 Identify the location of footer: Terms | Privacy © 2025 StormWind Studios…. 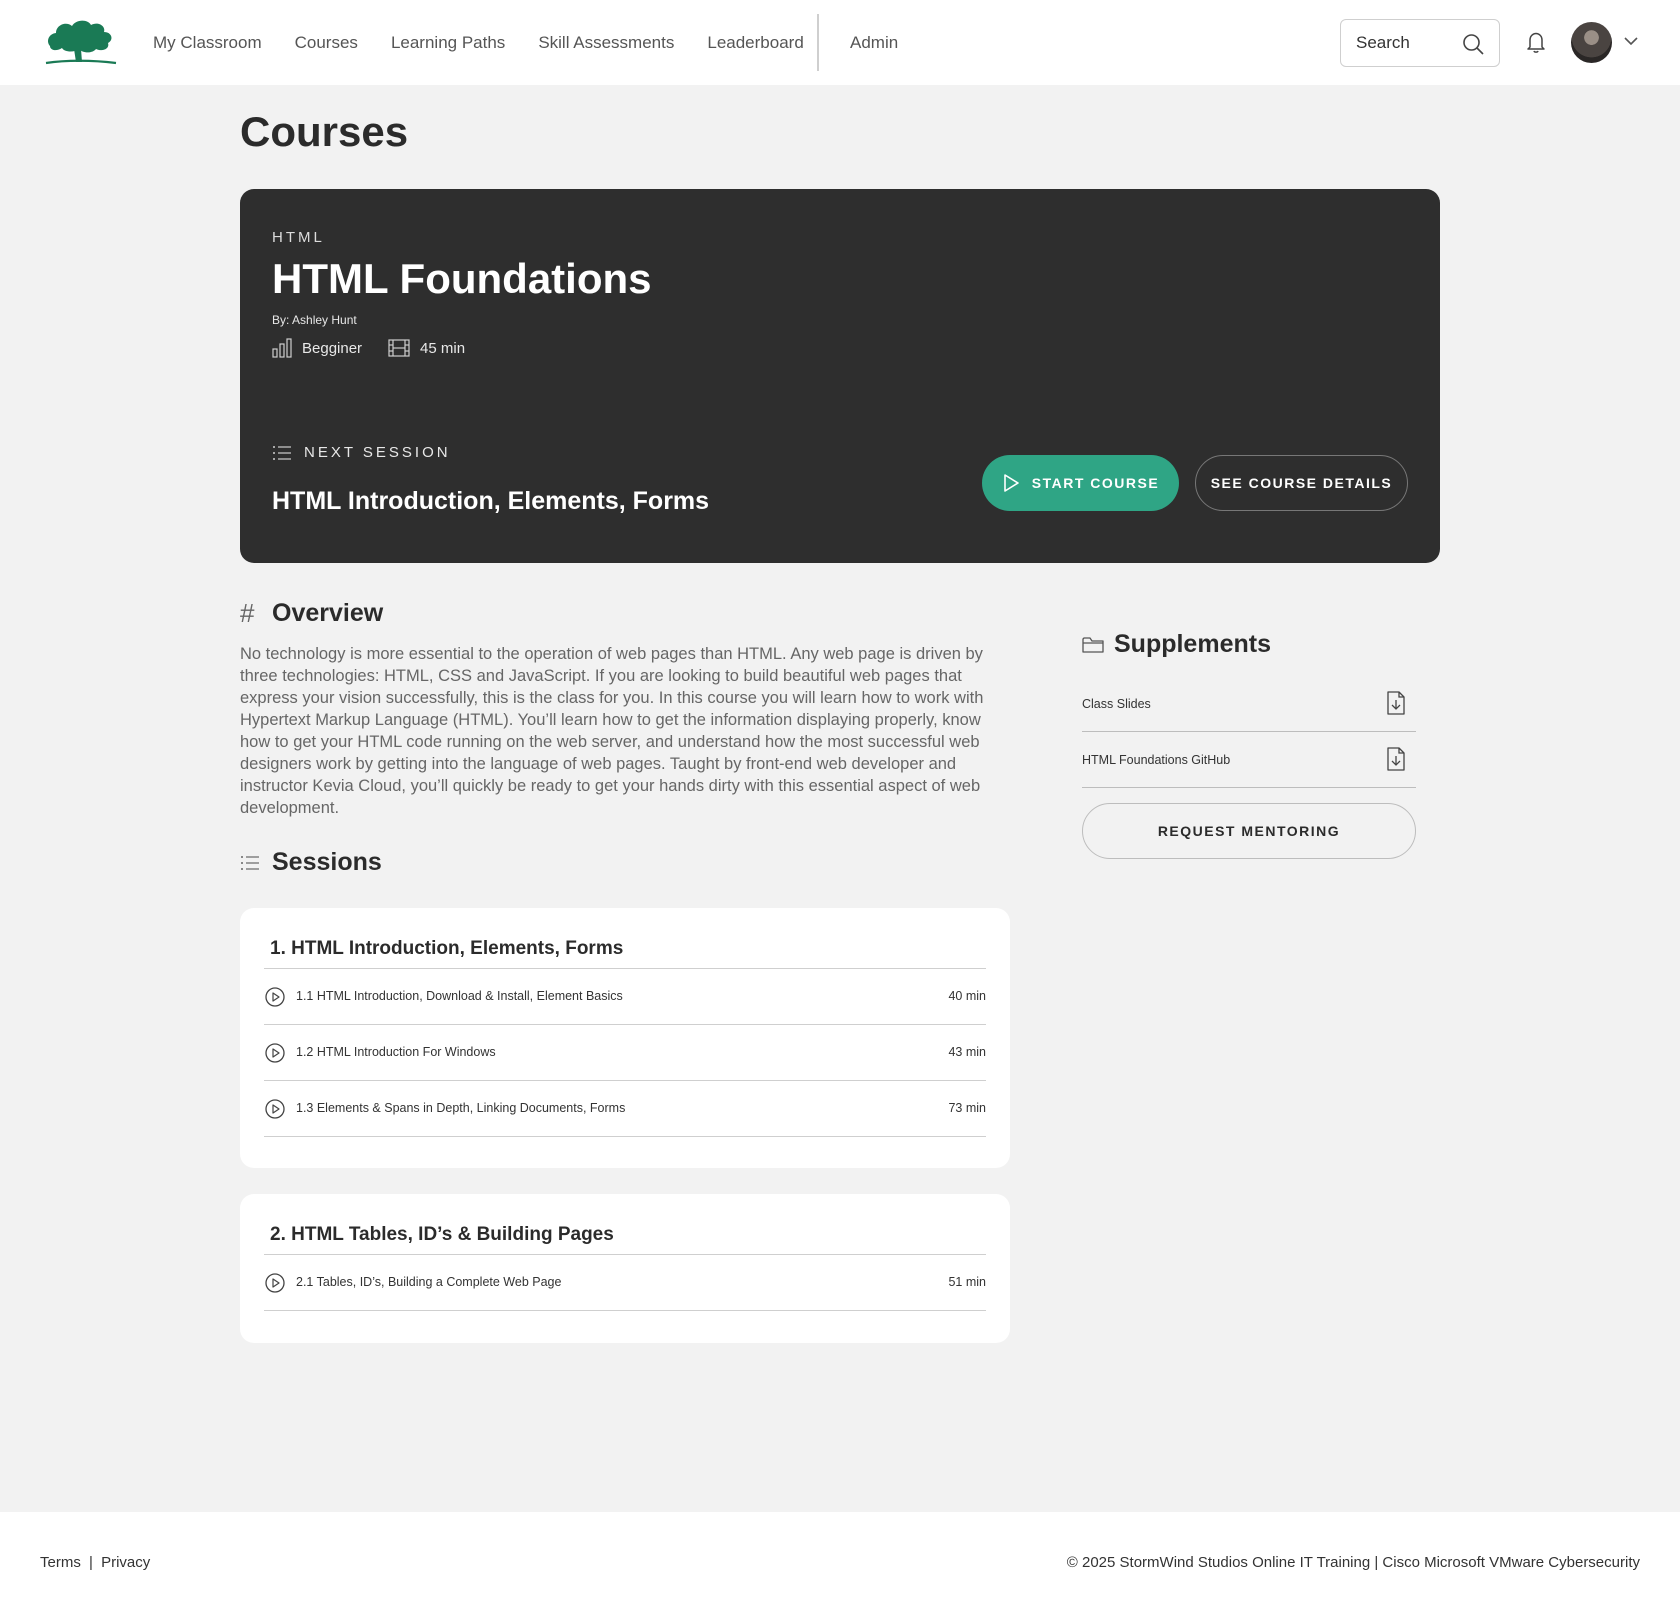
(840, 1562).